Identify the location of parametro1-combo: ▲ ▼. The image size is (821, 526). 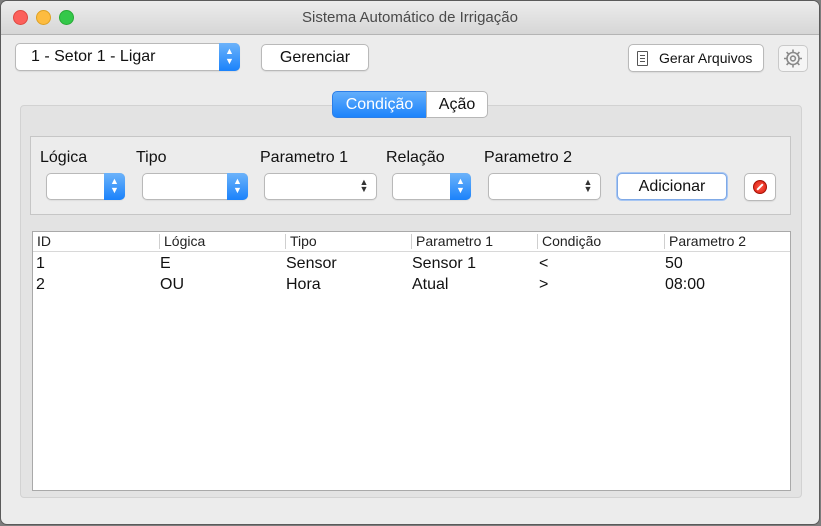
(320, 186).